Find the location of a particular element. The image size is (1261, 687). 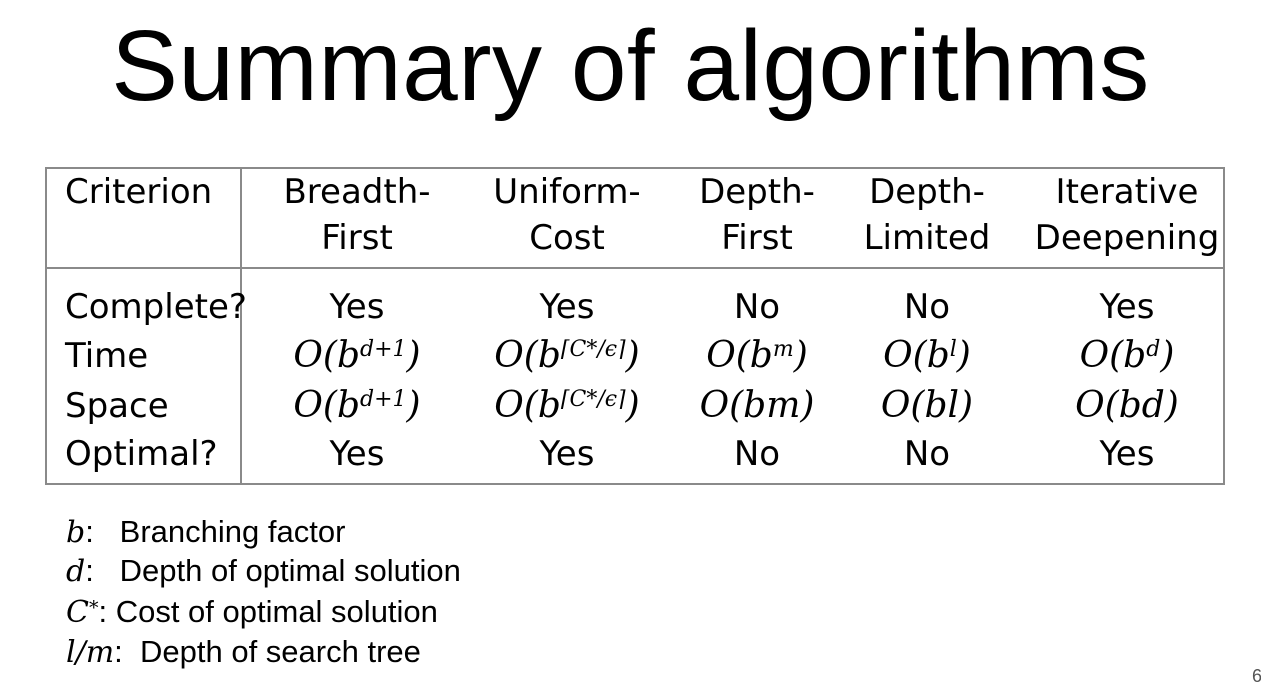

row-space-value: O(bd) is located at coordinates (1127, 406).